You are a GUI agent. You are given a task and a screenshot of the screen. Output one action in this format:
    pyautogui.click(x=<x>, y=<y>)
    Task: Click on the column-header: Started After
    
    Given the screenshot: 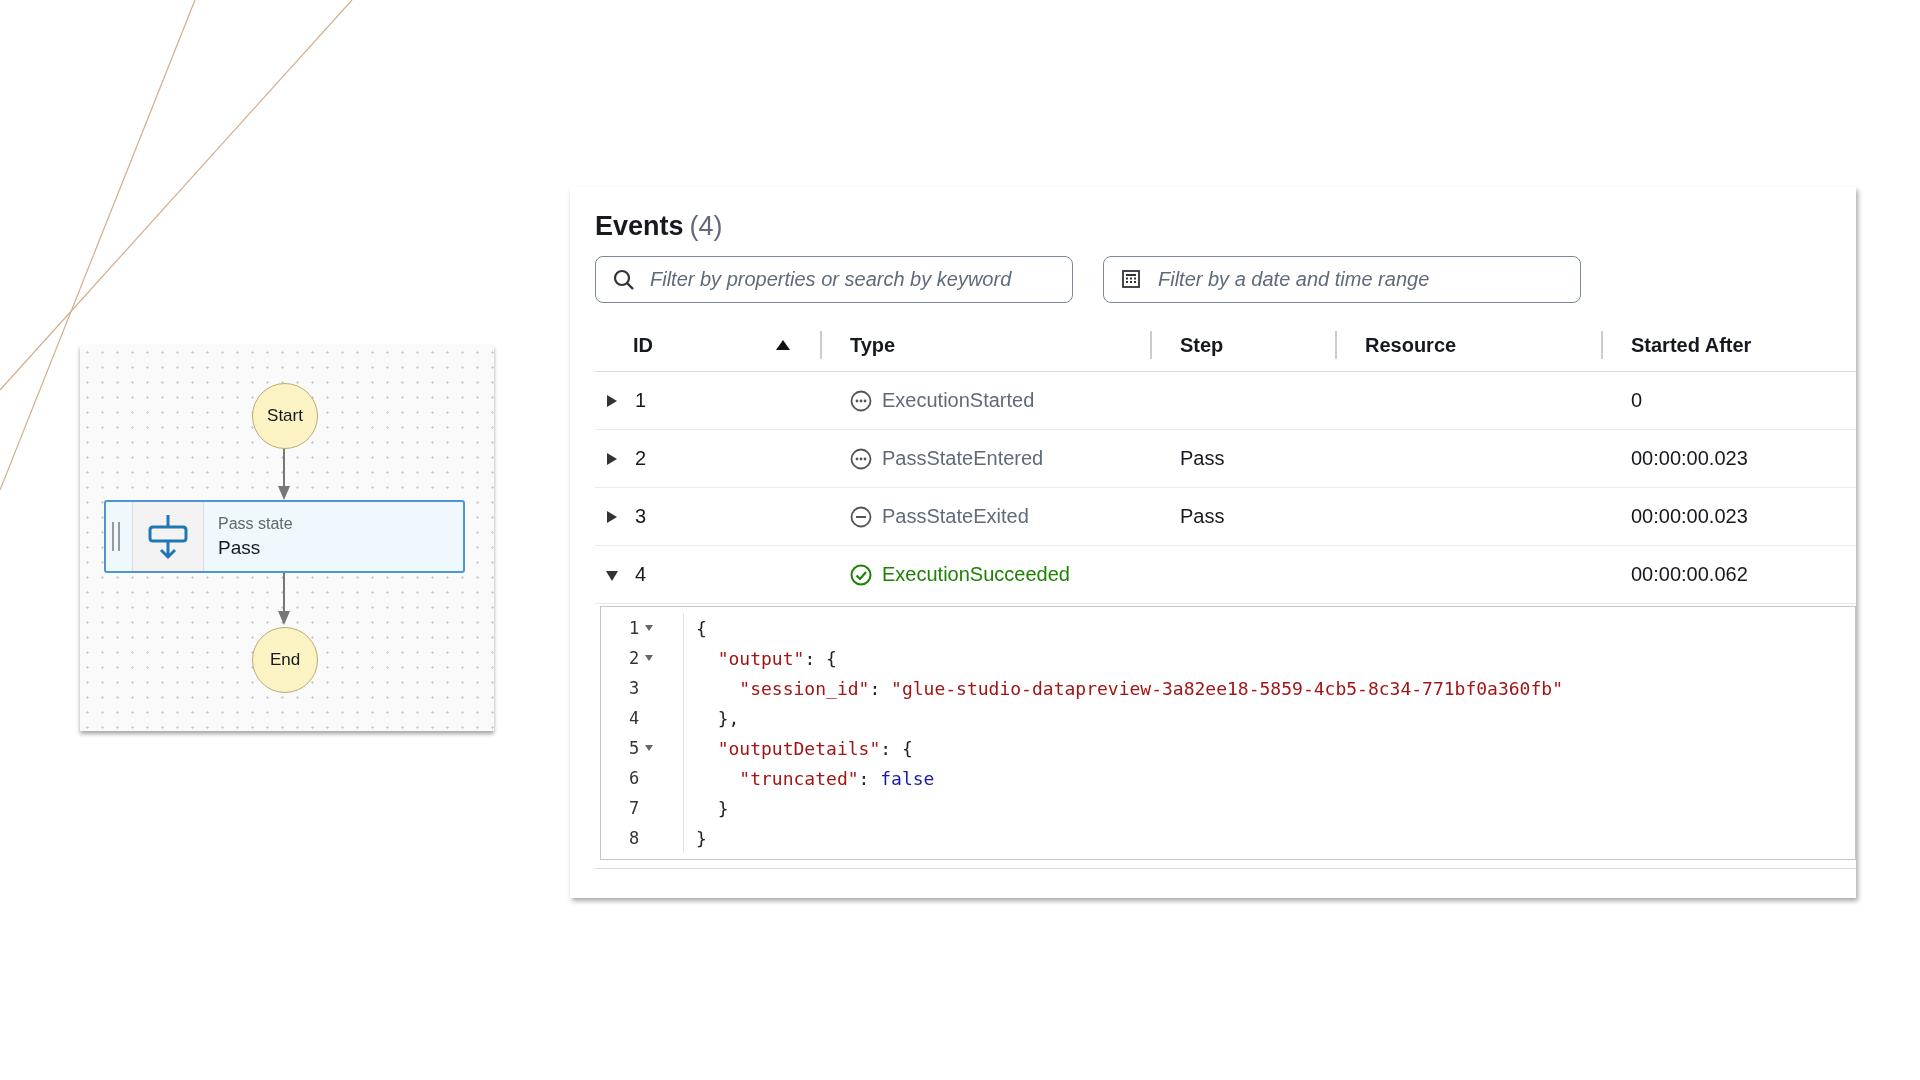 What is the action you would take?
    pyautogui.click(x=1691, y=345)
    